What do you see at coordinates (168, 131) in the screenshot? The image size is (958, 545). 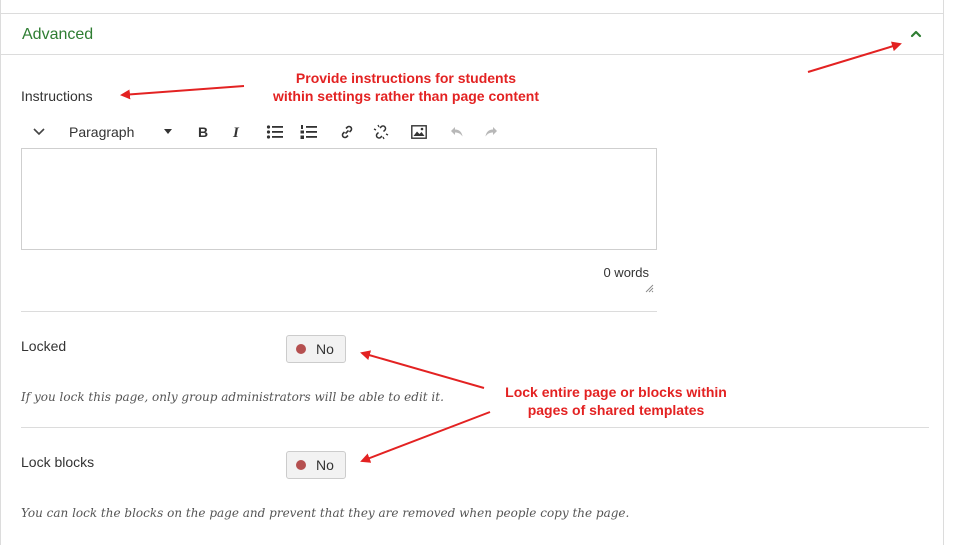 I see `caret-down-icon` at bounding box center [168, 131].